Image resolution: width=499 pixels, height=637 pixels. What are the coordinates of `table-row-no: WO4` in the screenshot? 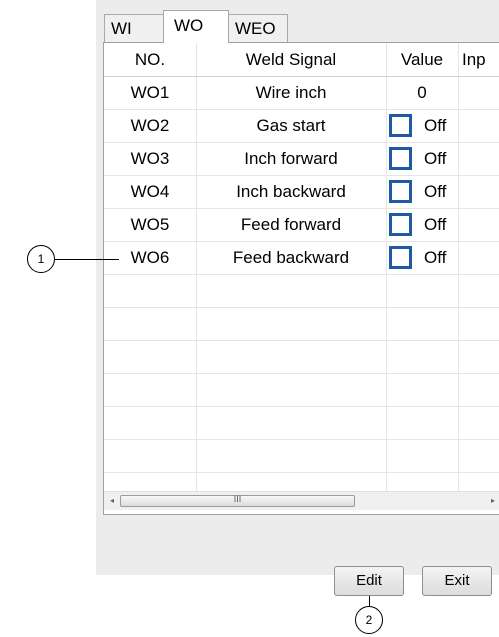 It's located at (150, 191).